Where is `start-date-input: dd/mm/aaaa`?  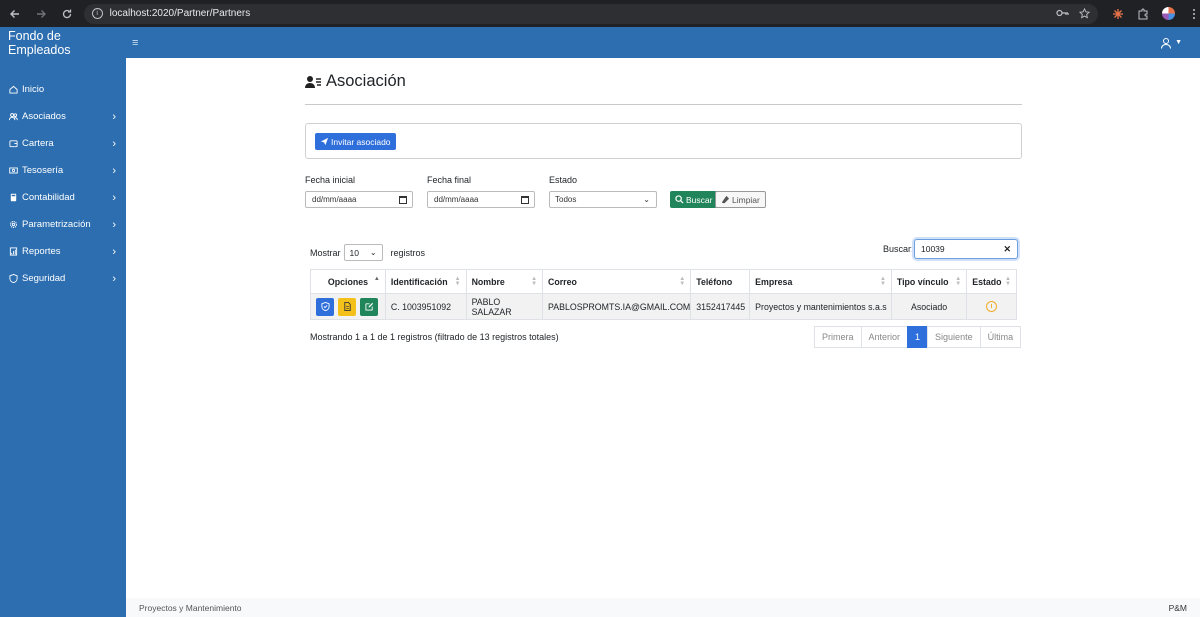 start-date-input: dd/mm/aaaa is located at coordinates (359, 199).